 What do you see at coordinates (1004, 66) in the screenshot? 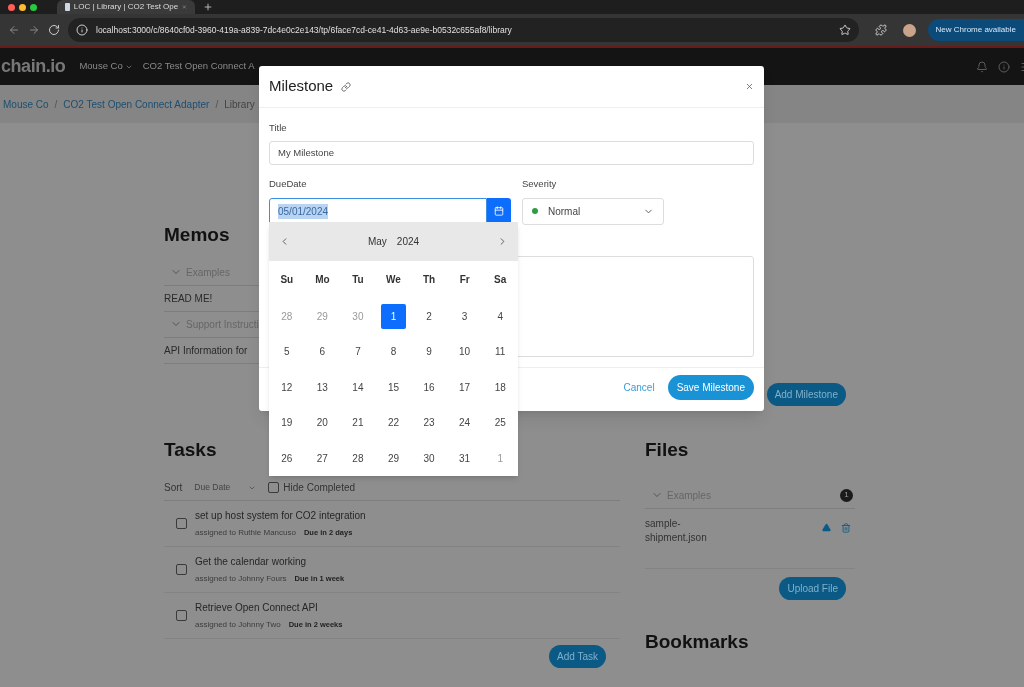
I see `help-icon` at bounding box center [1004, 66].